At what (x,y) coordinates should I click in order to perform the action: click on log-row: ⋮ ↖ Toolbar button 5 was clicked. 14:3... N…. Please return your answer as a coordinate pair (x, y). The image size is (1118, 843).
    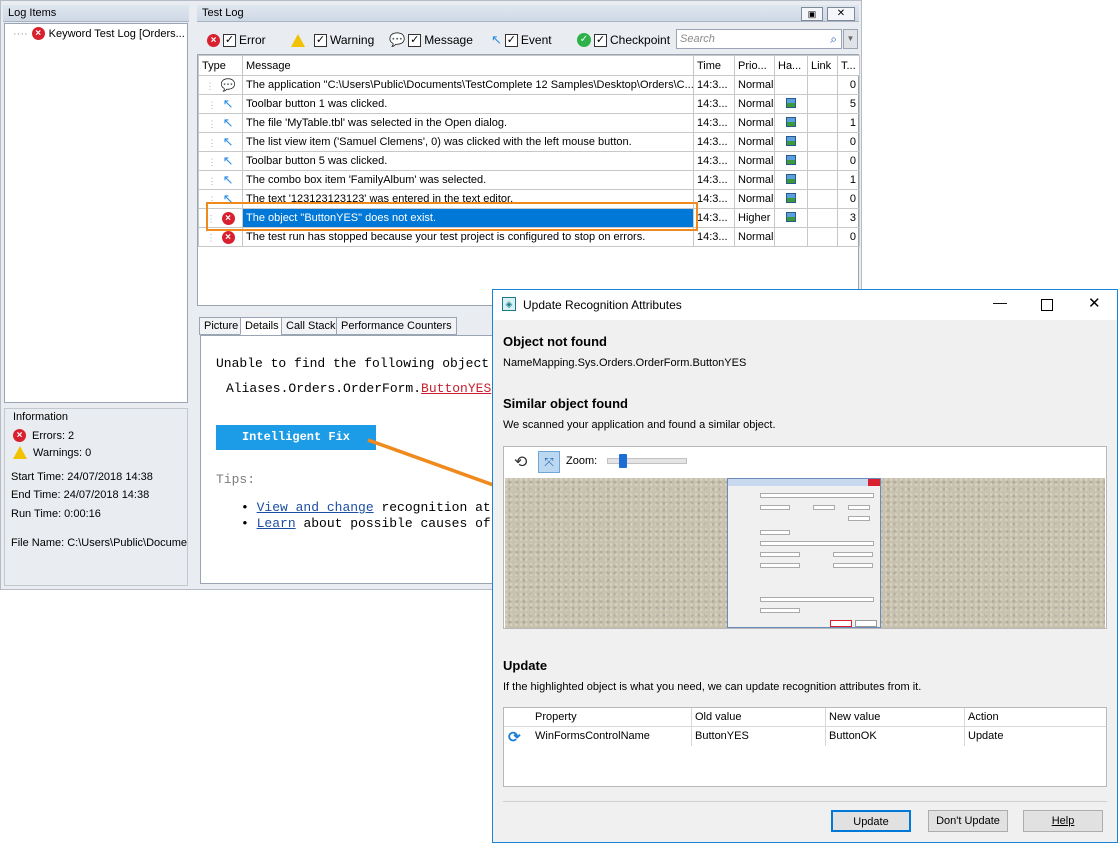
    Looking at the image, I should click on (529, 161).